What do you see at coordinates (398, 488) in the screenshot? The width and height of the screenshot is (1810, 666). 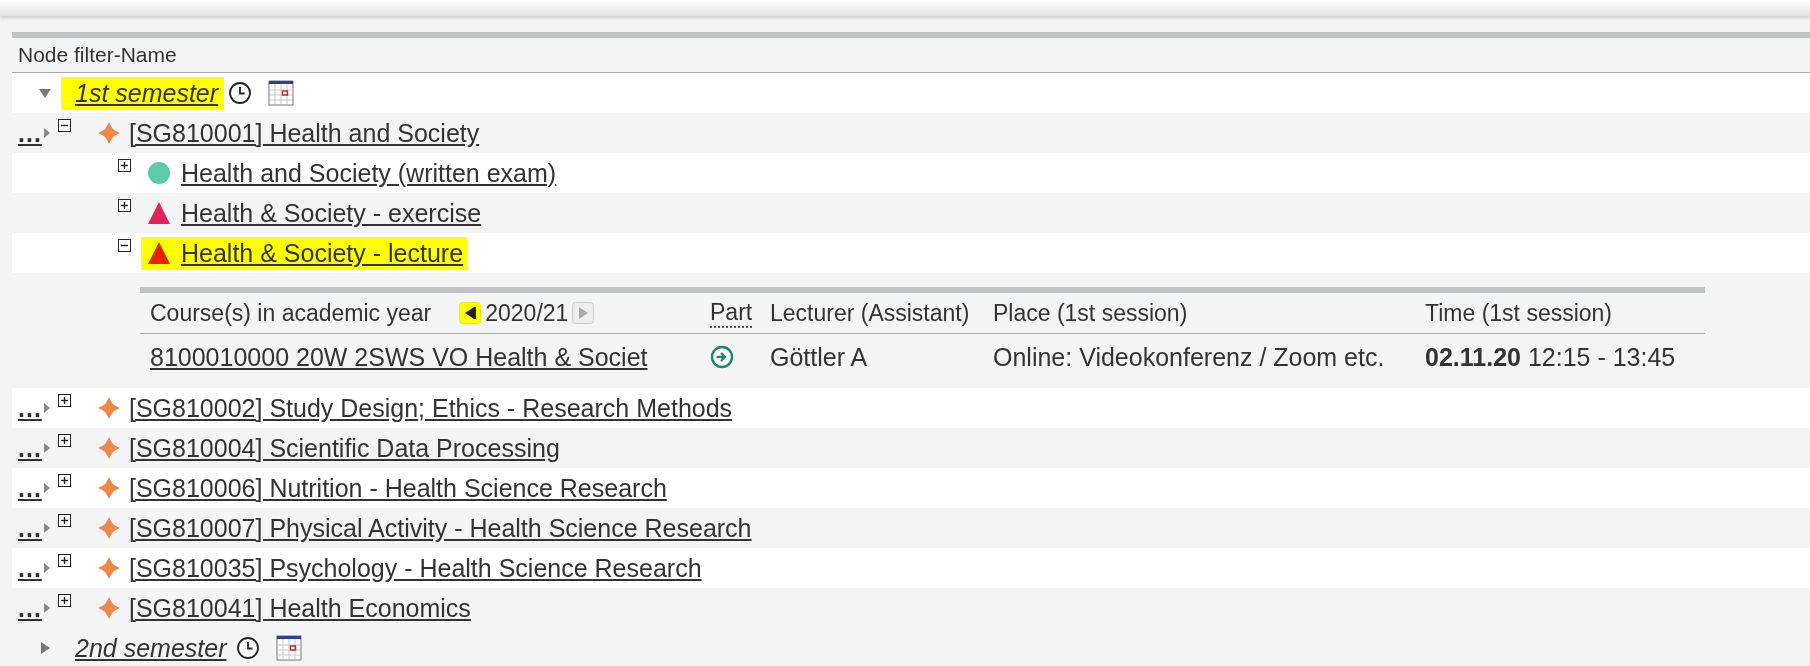 I see `module-link: [SG810006] Nutrition - Health Science Research` at bounding box center [398, 488].